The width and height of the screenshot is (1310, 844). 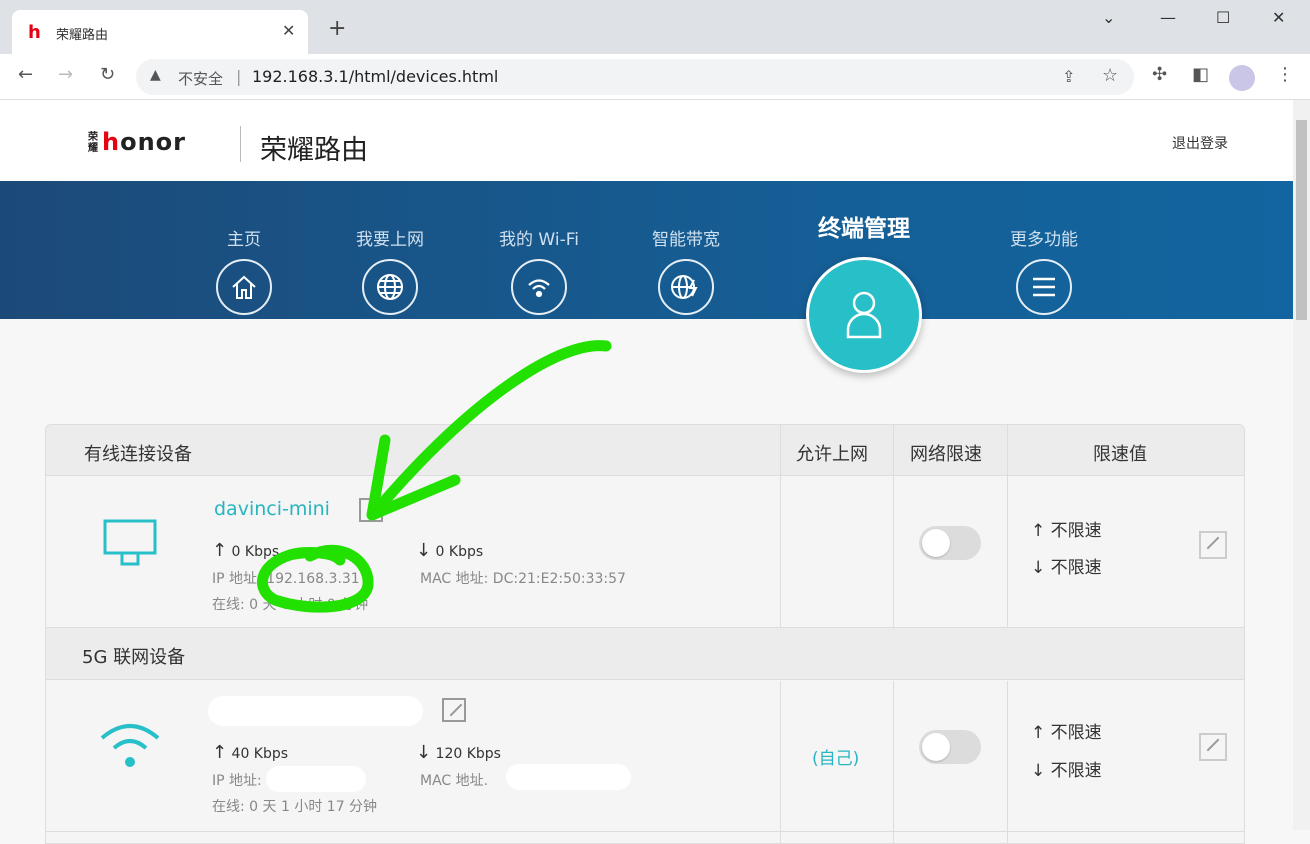 What do you see at coordinates (686, 287) in the screenshot?
I see `bandwidth-icon` at bounding box center [686, 287].